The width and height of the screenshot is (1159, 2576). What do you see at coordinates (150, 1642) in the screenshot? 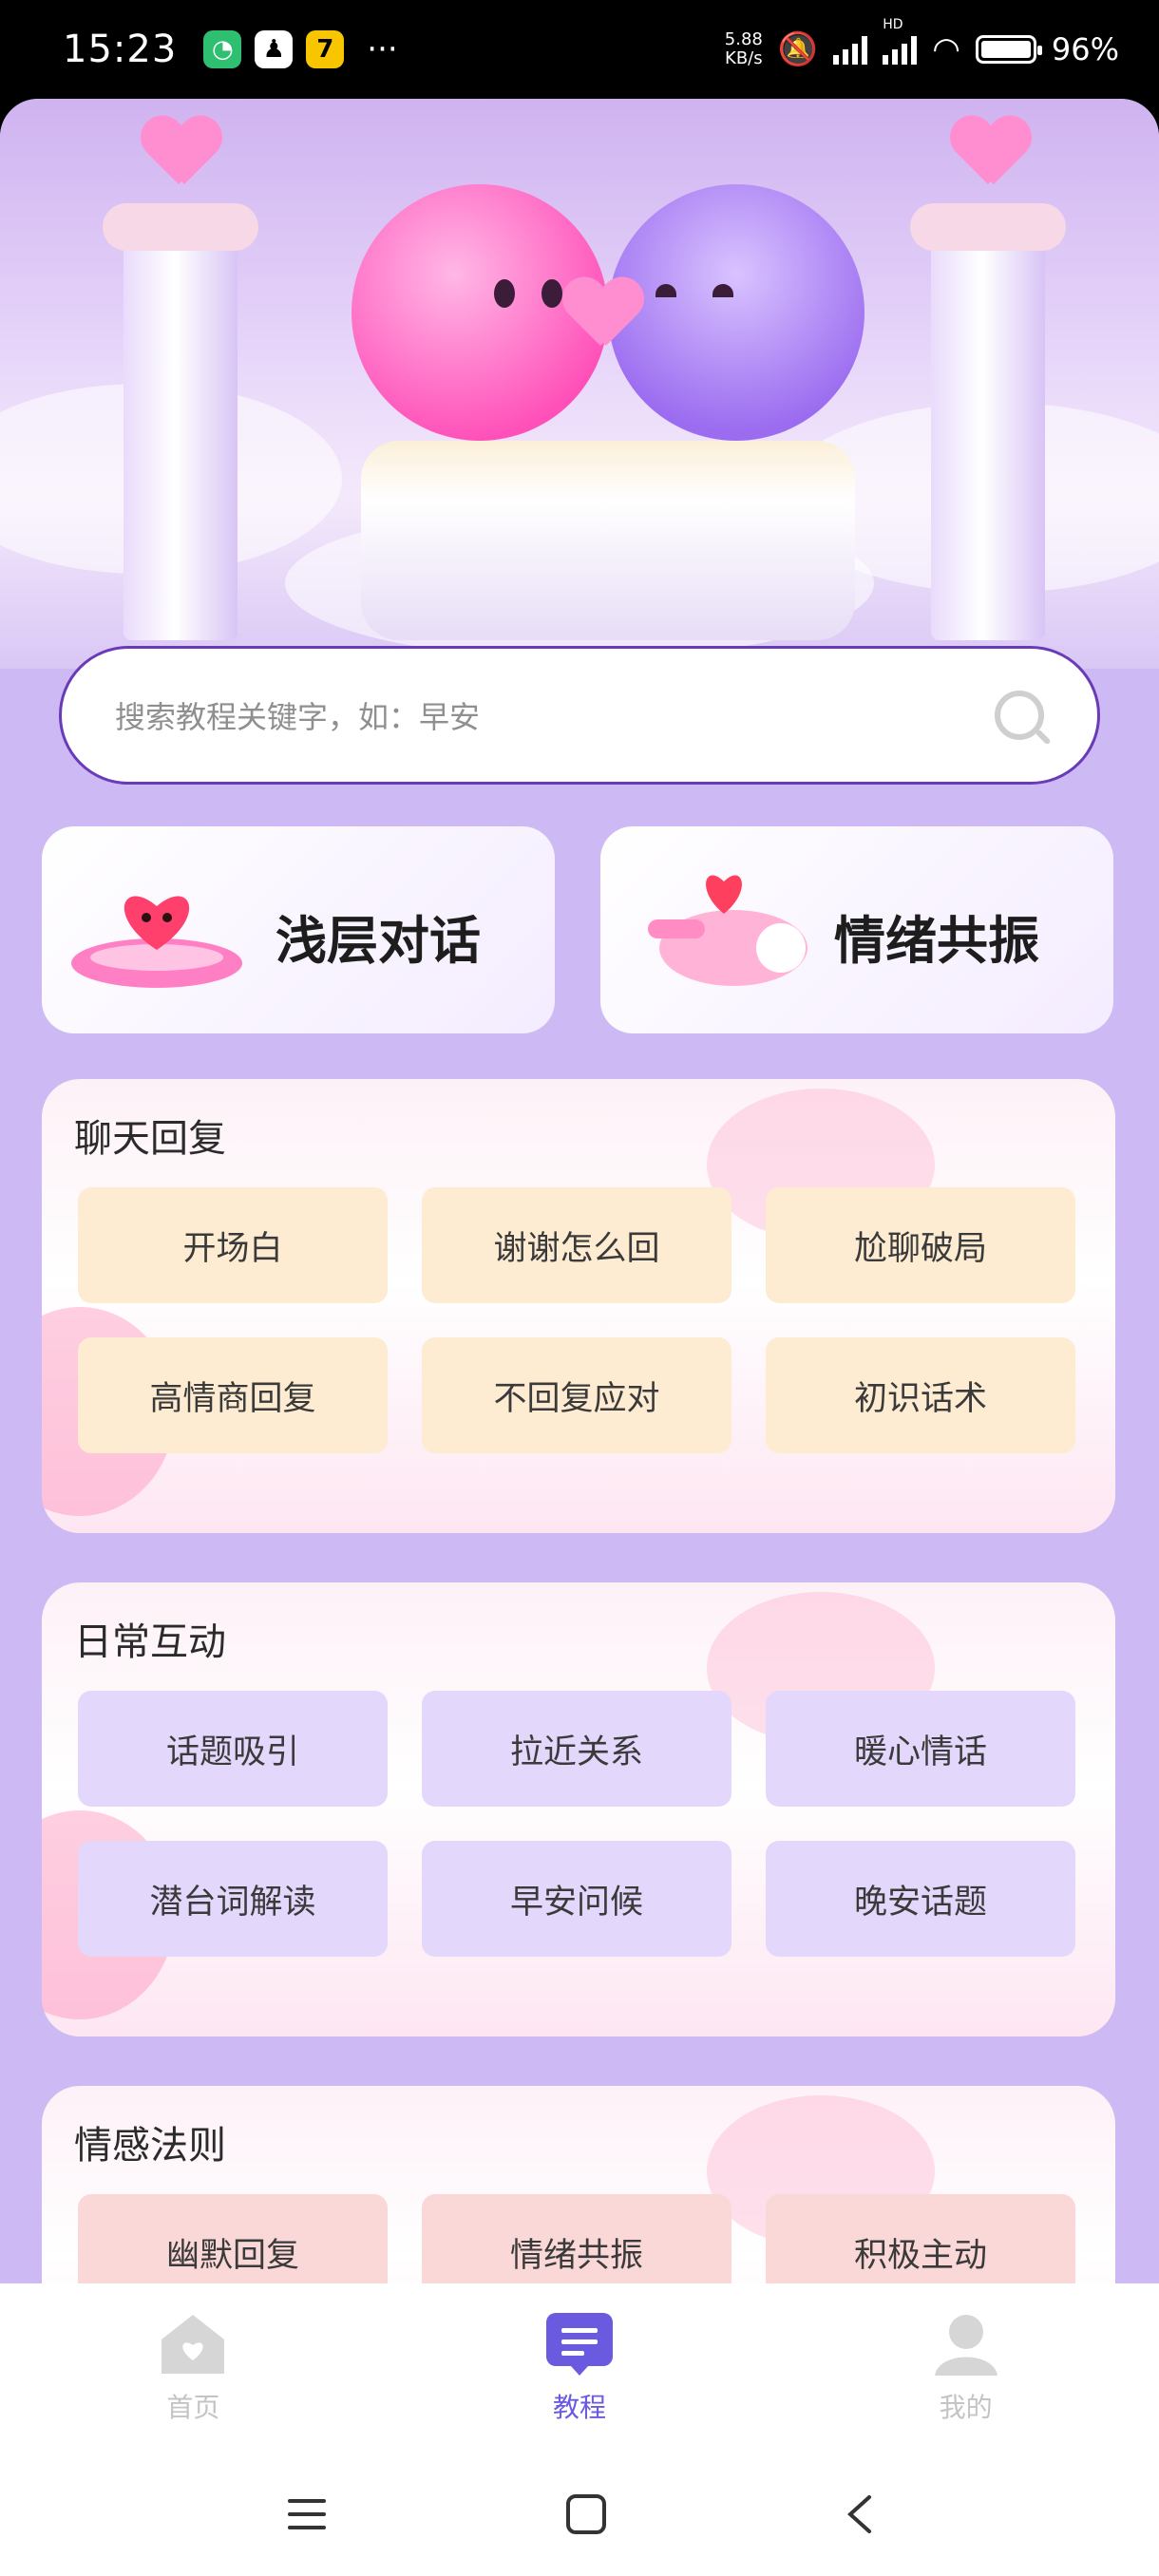
I see `section-title: 日常互动` at bounding box center [150, 1642].